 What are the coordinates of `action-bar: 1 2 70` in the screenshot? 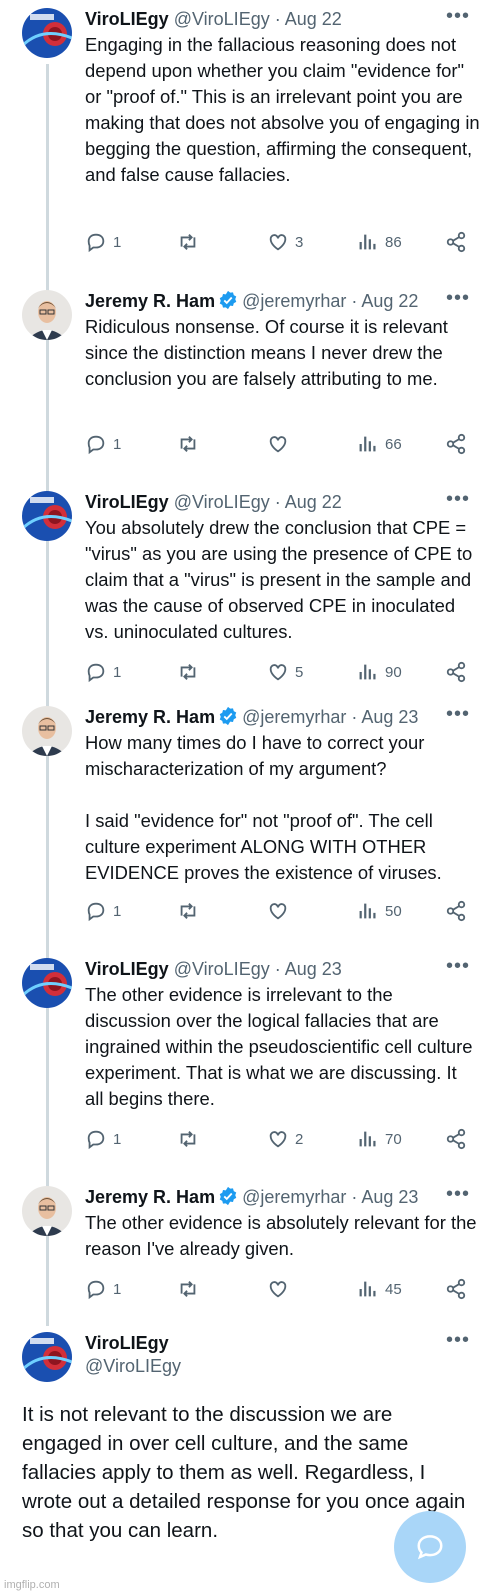 It's located at (280, 1141).